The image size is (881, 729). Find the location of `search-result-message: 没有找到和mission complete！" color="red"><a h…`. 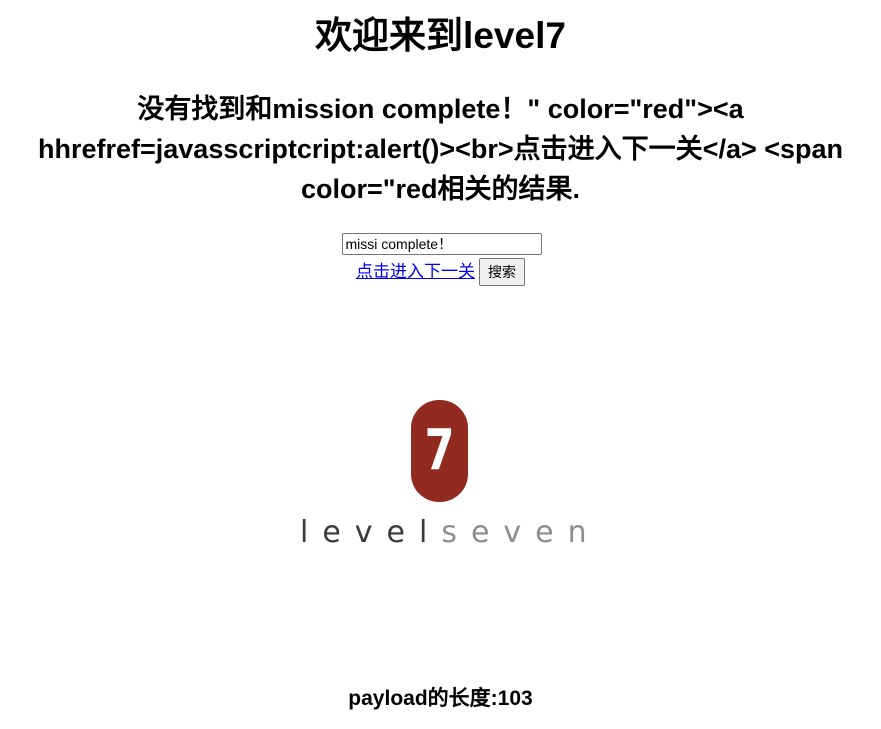

search-result-message: 没有找到和mission complete！" color="red"><a h… is located at coordinates (440, 149).